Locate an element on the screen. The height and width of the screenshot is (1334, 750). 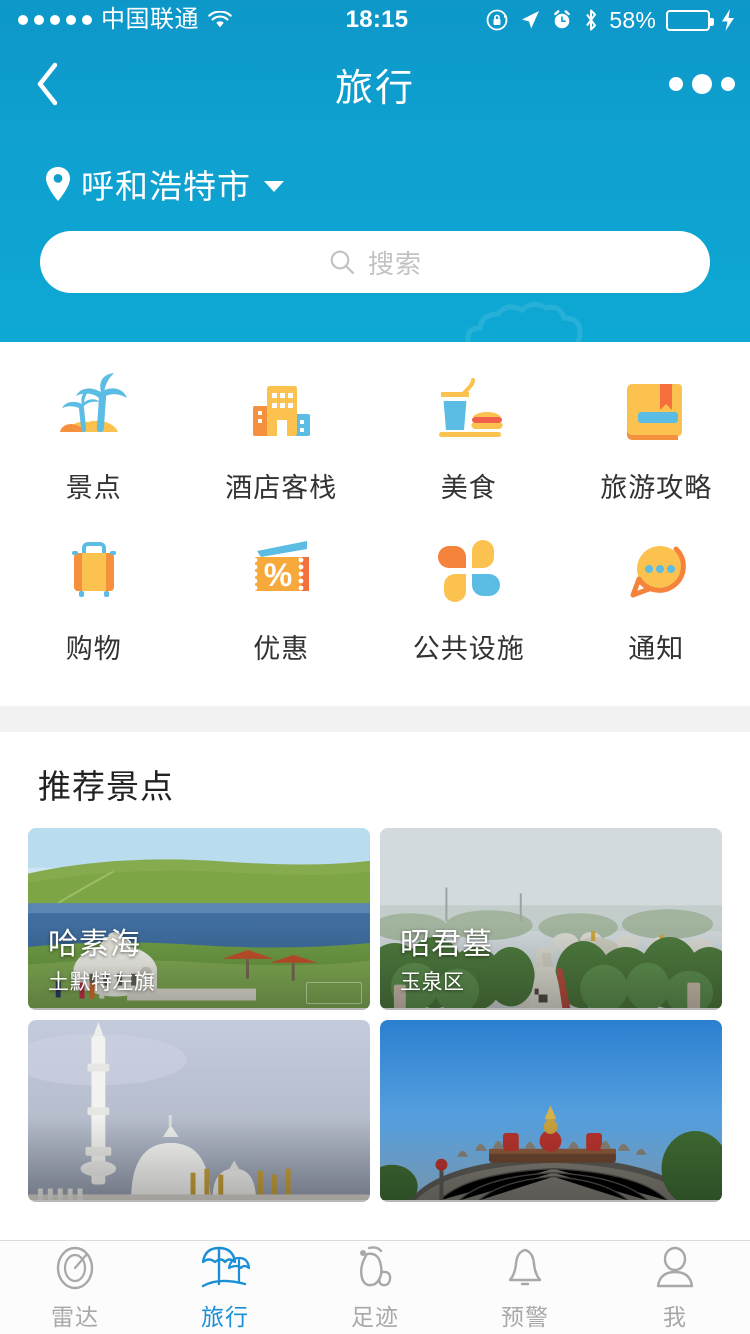
carrier-name: 中国联通 is located at coordinates (150, 19).